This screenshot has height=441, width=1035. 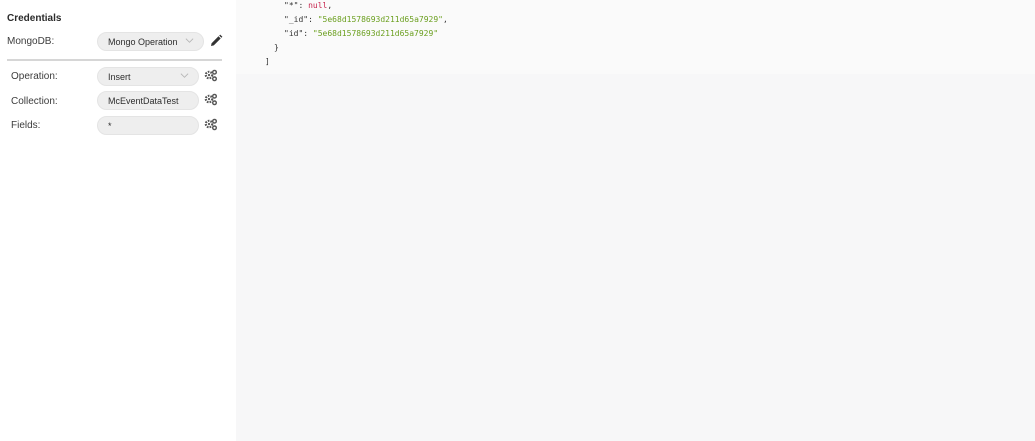 I want to click on section-divider, so click(x=114, y=60).